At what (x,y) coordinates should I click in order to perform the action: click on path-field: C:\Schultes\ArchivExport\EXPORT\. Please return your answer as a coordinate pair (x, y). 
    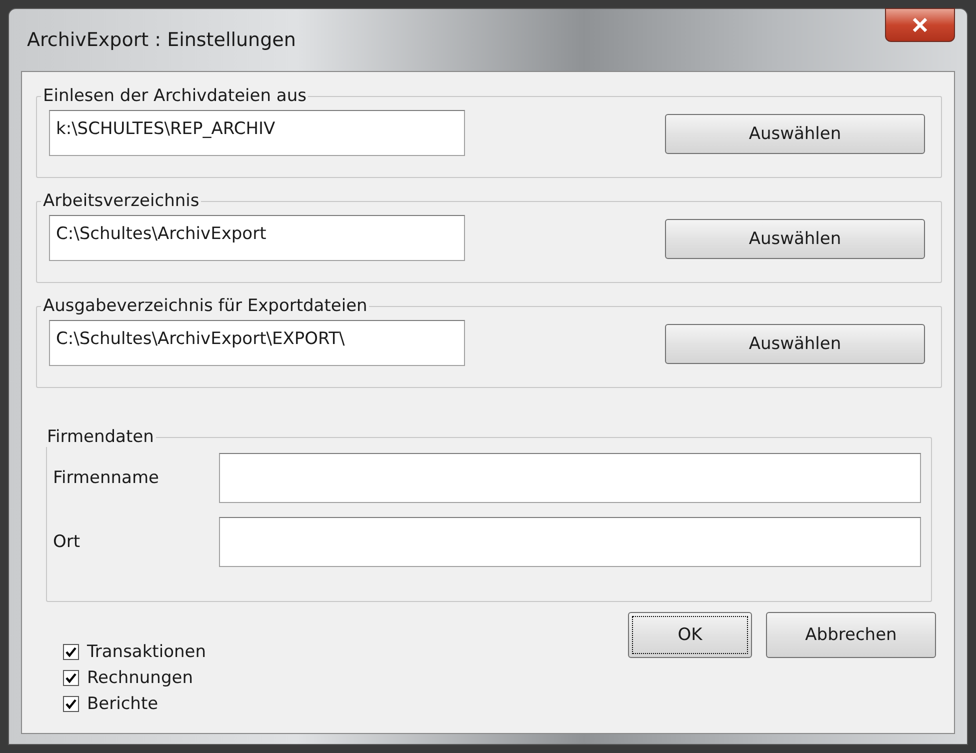
    Looking at the image, I should click on (257, 343).